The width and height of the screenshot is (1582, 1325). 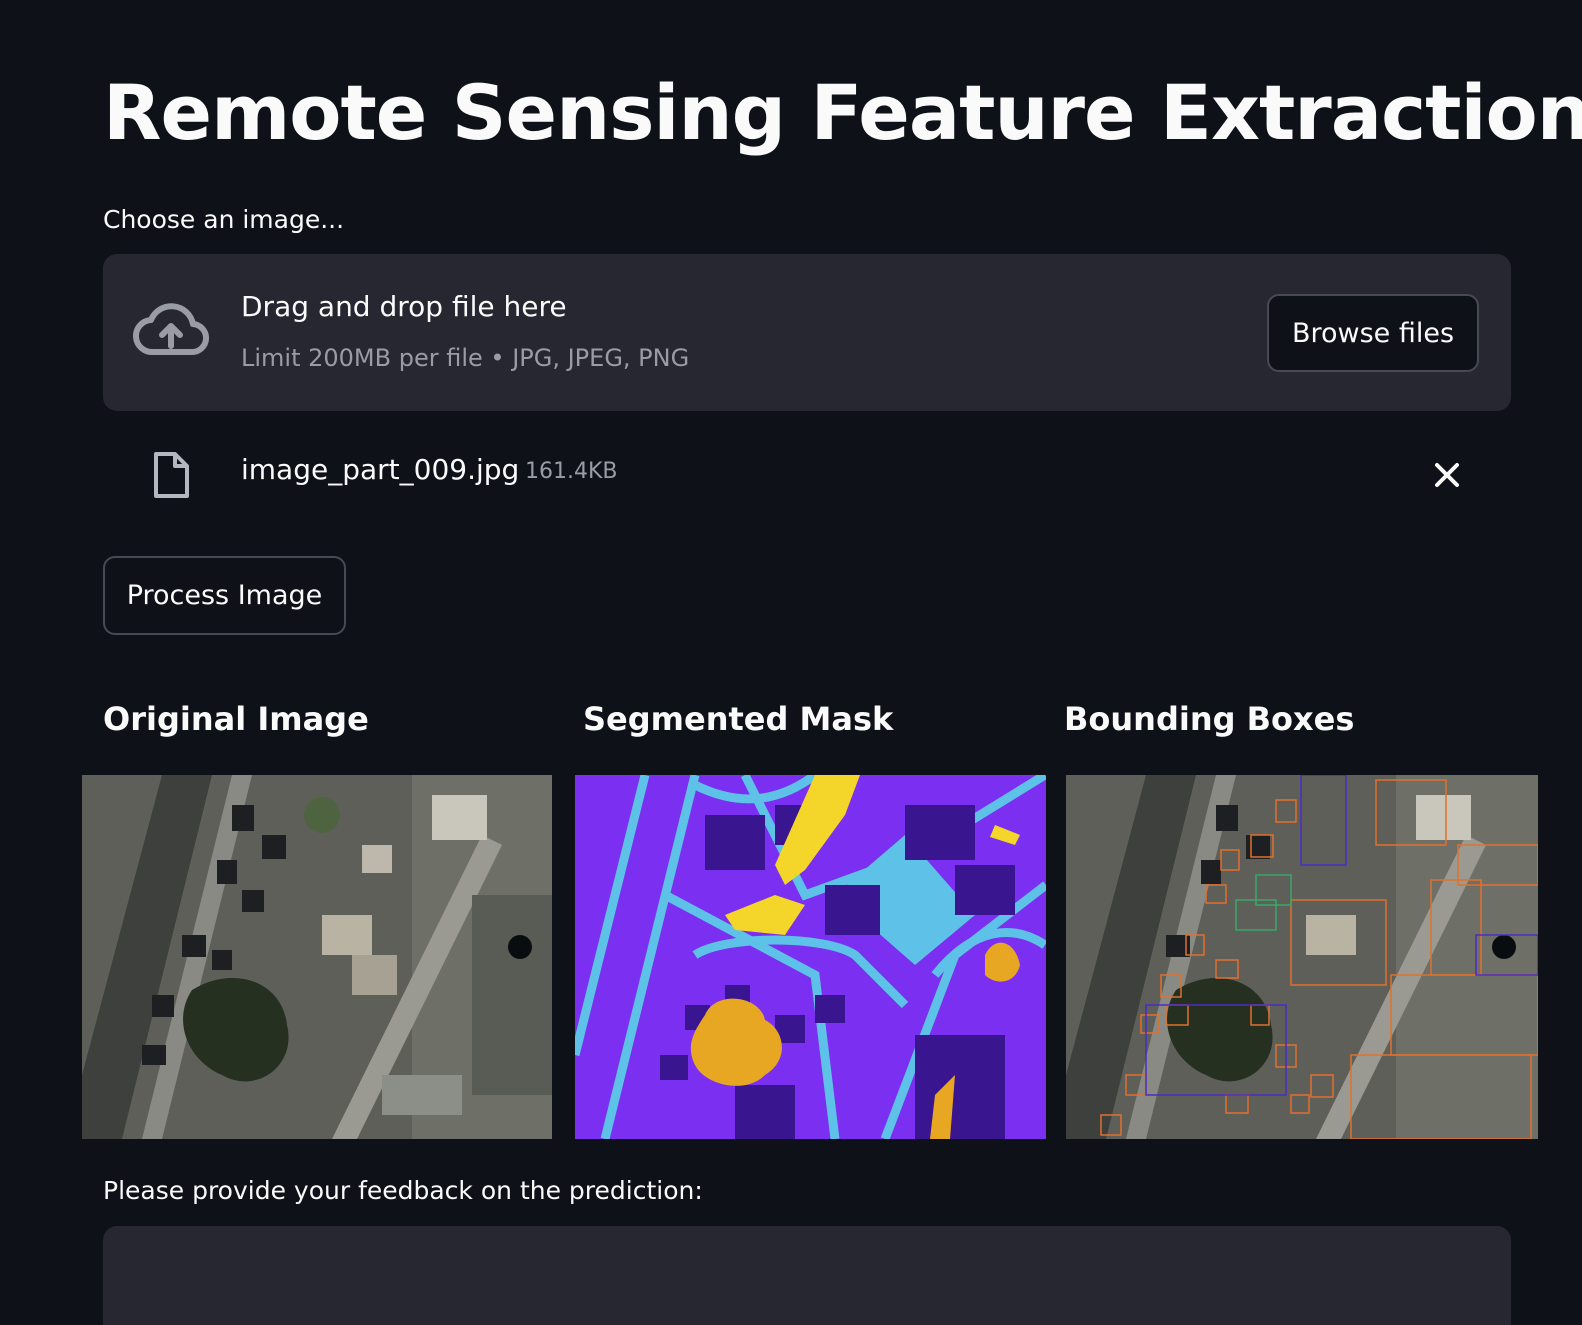 What do you see at coordinates (465, 358) in the screenshot?
I see `dropzone-limits: Limit 200MB per file • JPG, JPEG, PNG` at bounding box center [465, 358].